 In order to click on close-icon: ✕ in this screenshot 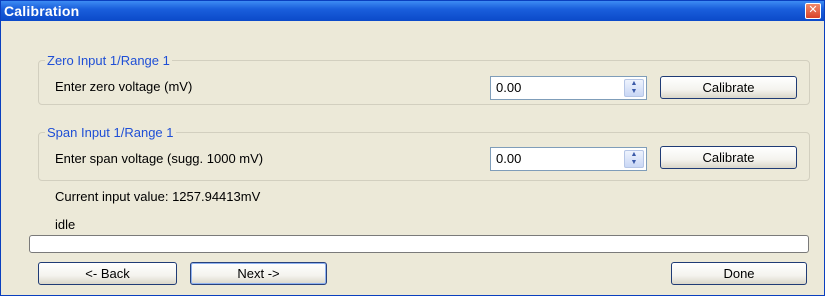, I will do `click(813, 11)`.